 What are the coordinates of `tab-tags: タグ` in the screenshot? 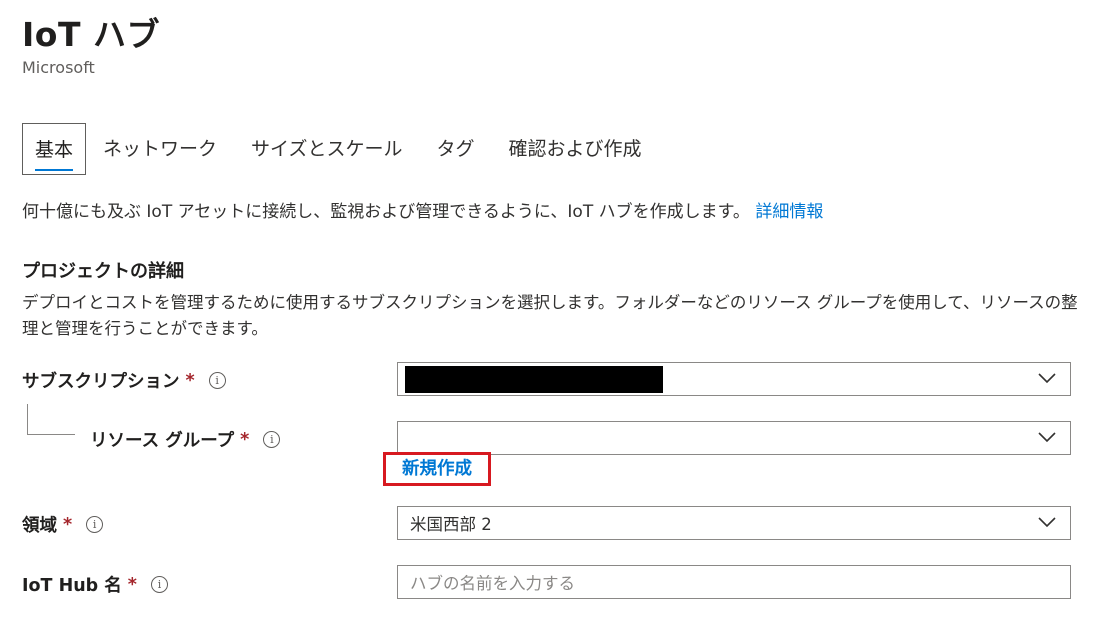 It's located at (455, 149).